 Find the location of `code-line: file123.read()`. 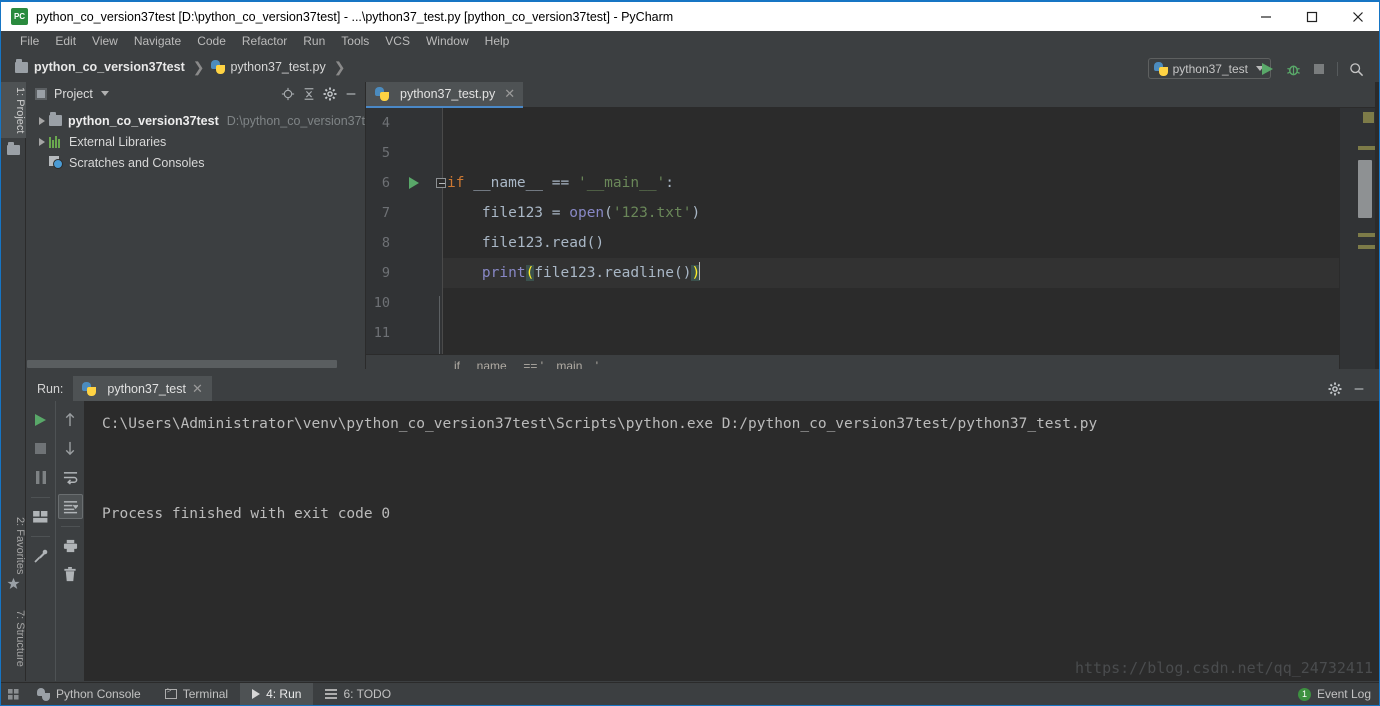

code-line: file123.read() is located at coordinates (891, 243).